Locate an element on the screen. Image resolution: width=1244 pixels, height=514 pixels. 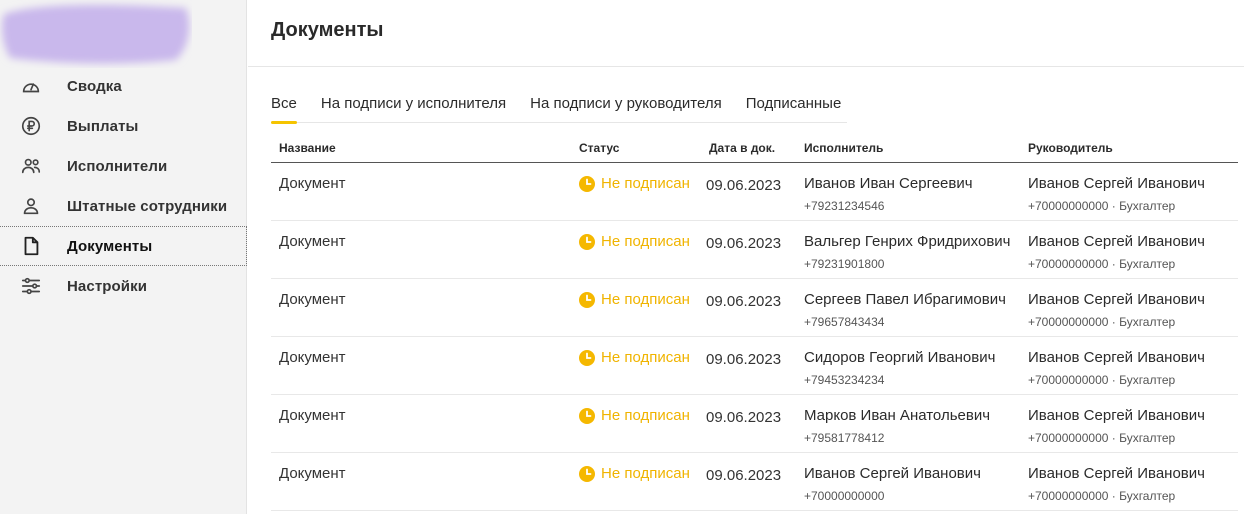
logo is located at coordinates (96, 34).